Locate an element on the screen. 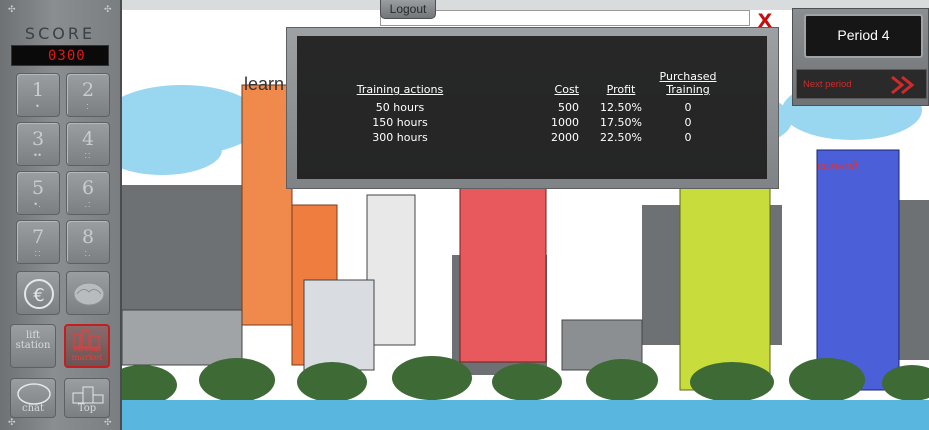 This screenshot has height=430, width=929. level-1-button: 1 • is located at coordinates (38, 95).